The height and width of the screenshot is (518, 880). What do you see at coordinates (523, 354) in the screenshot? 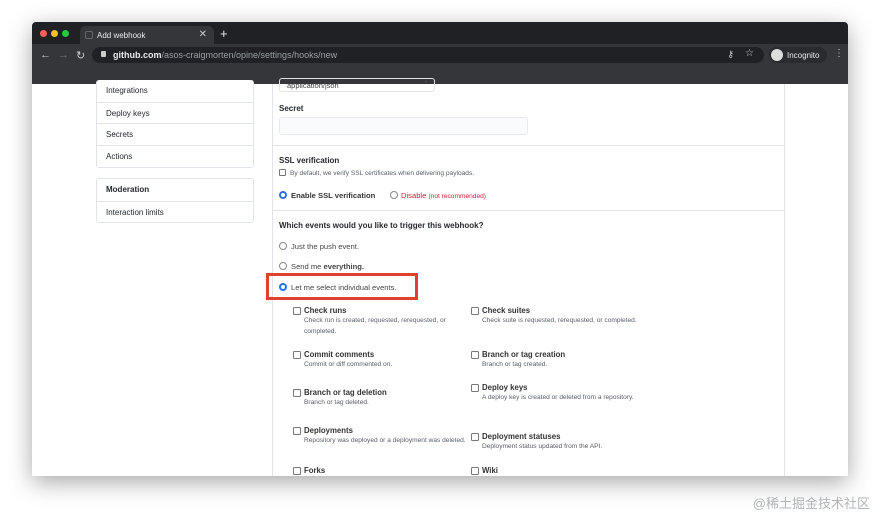
I see `event-title: Branch or tag creation` at bounding box center [523, 354].